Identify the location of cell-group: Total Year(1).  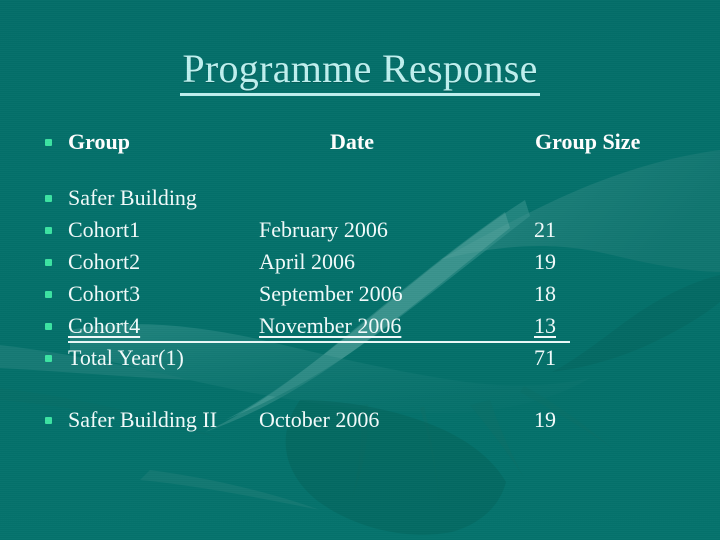
(126, 357).